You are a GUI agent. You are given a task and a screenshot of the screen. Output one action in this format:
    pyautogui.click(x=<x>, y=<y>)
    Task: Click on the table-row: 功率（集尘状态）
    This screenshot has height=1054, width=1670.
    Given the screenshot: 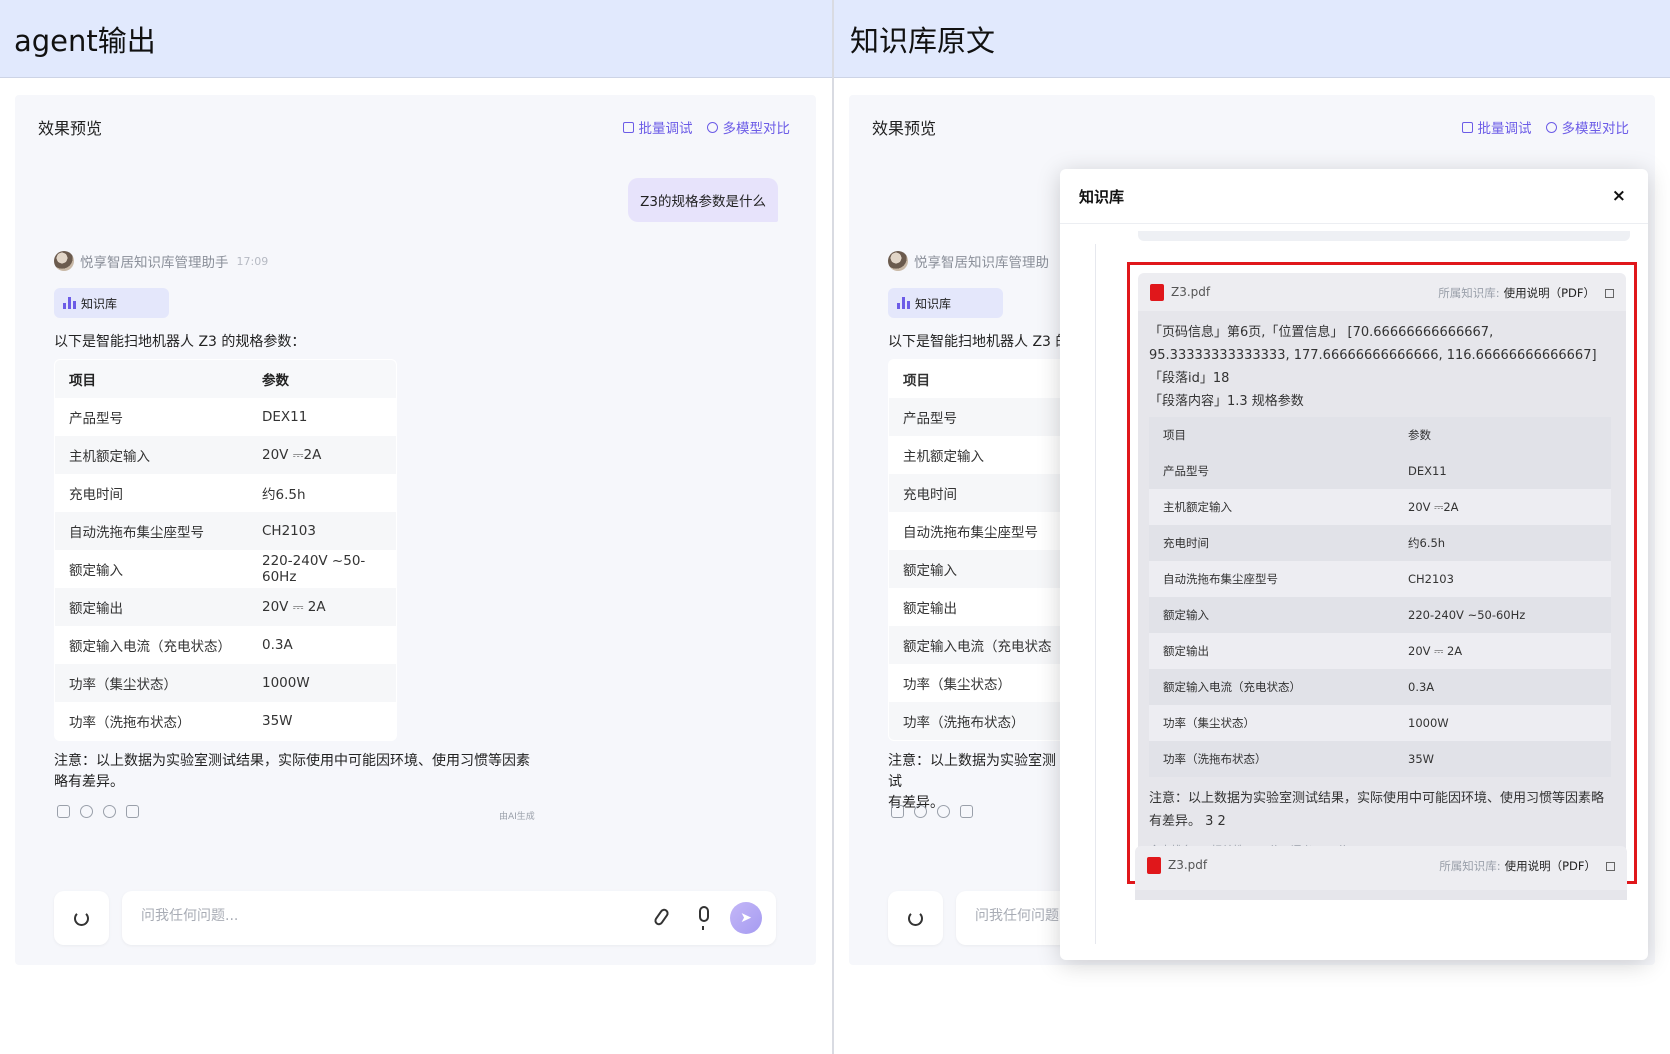 What is the action you would take?
    pyautogui.click(x=978, y=683)
    